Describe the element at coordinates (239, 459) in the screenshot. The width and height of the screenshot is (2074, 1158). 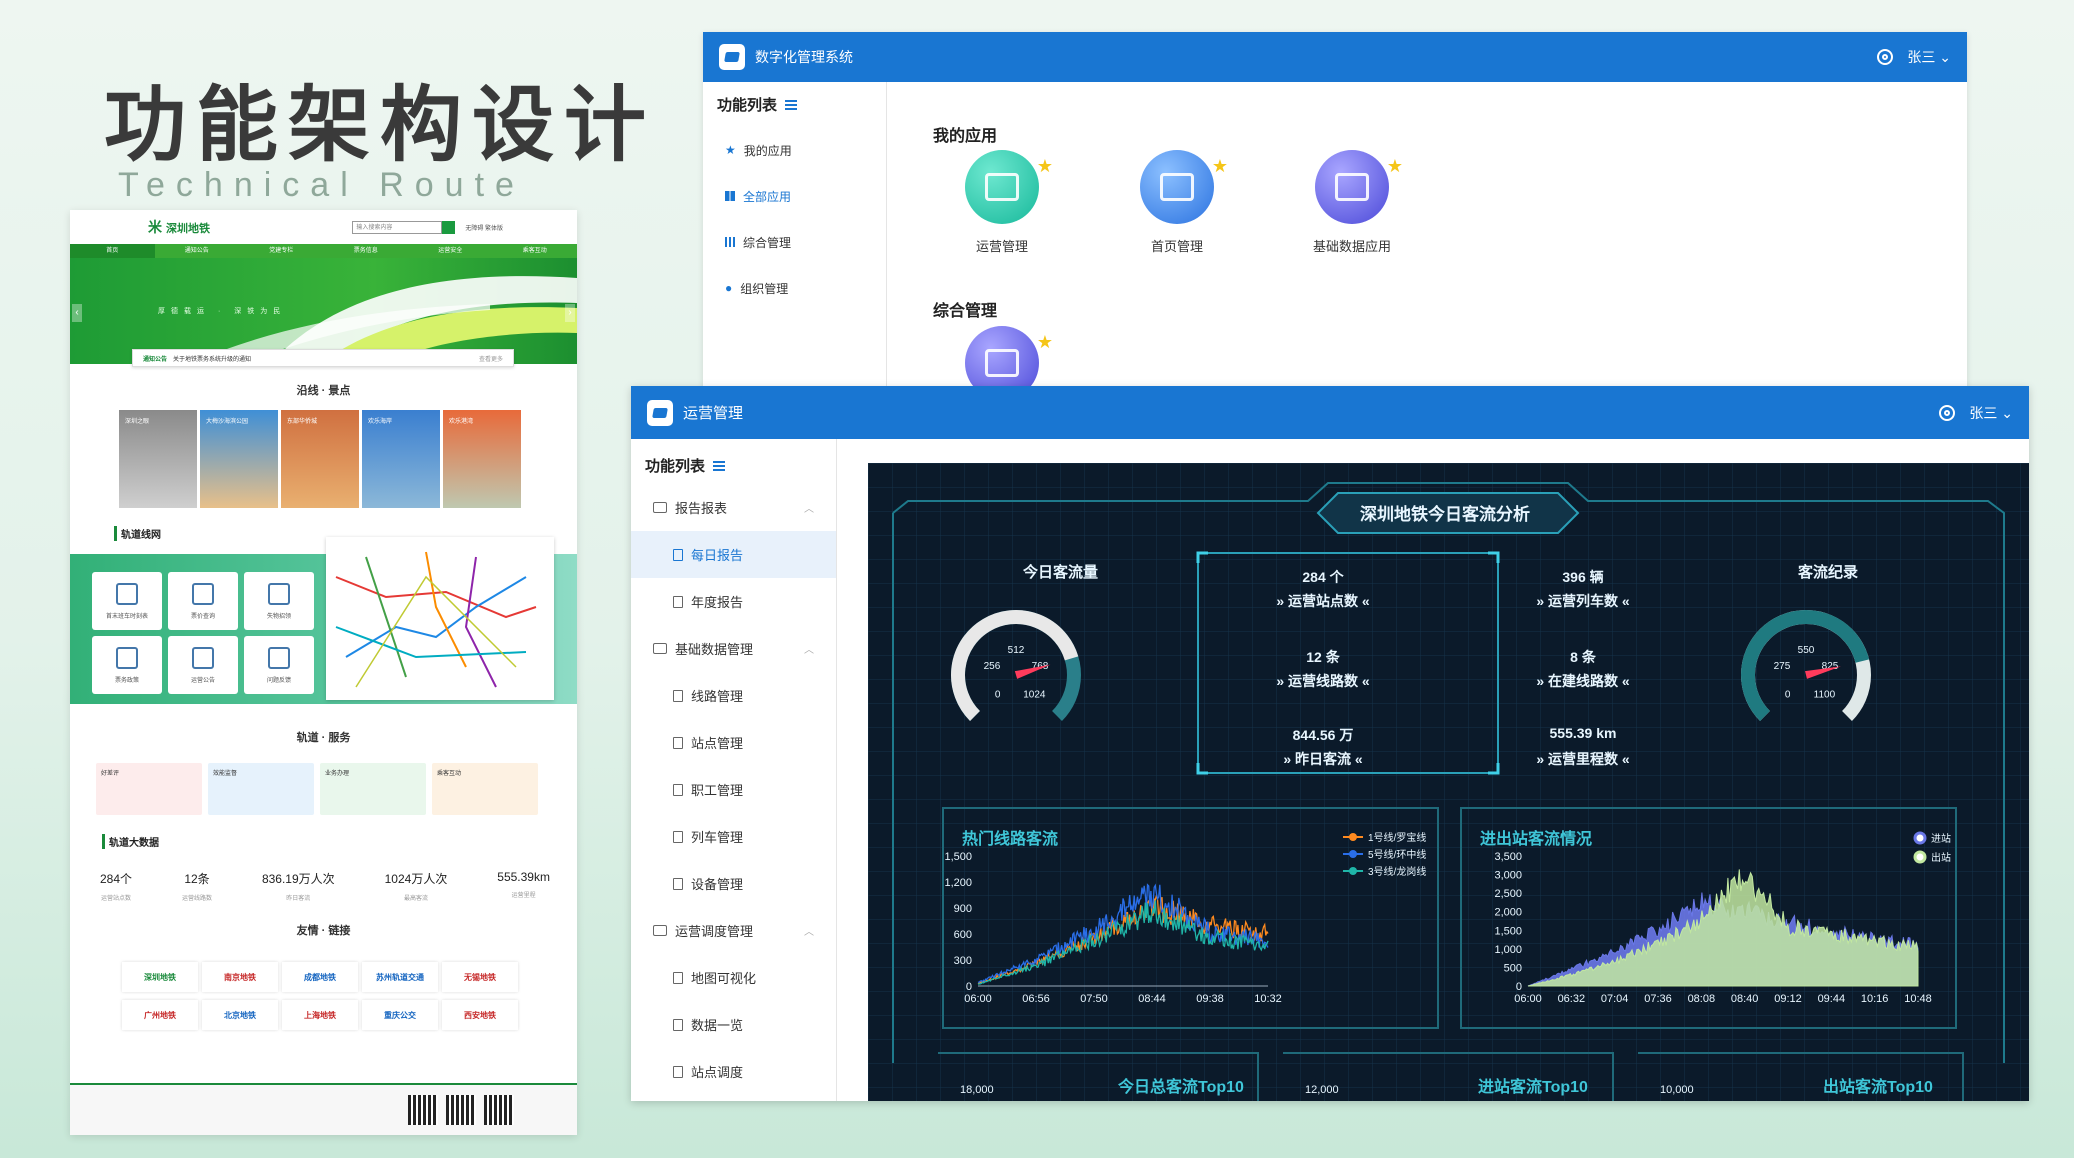
I see `scenic-card: 大梅沙海滨公园` at that location.